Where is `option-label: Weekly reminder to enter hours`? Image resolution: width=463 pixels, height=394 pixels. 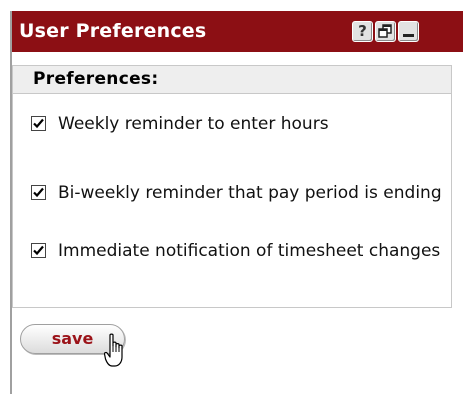
option-label: Weekly reminder to enter hours is located at coordinates (193, 124).